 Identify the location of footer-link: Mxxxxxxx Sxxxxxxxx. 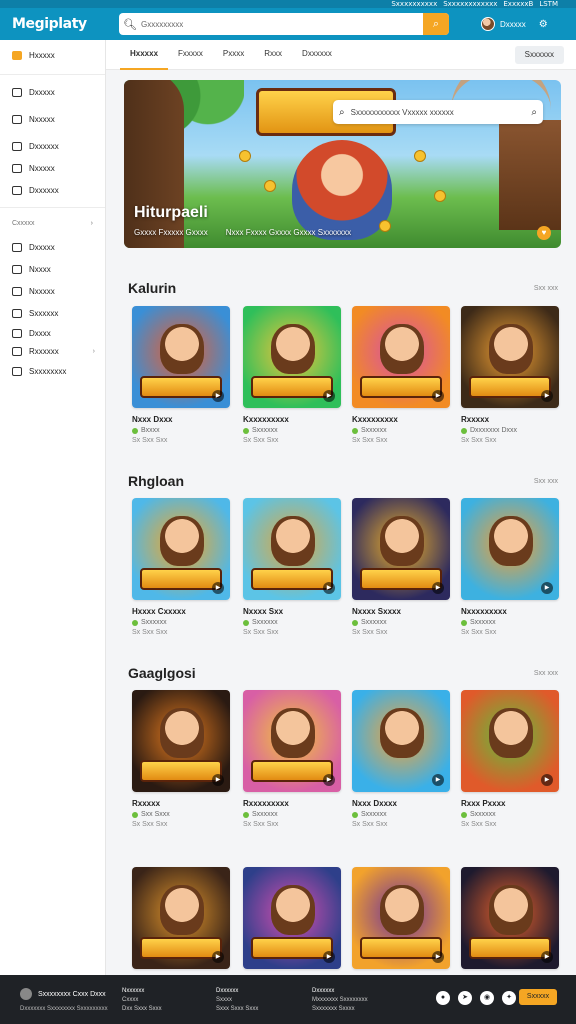
(340, 1000).